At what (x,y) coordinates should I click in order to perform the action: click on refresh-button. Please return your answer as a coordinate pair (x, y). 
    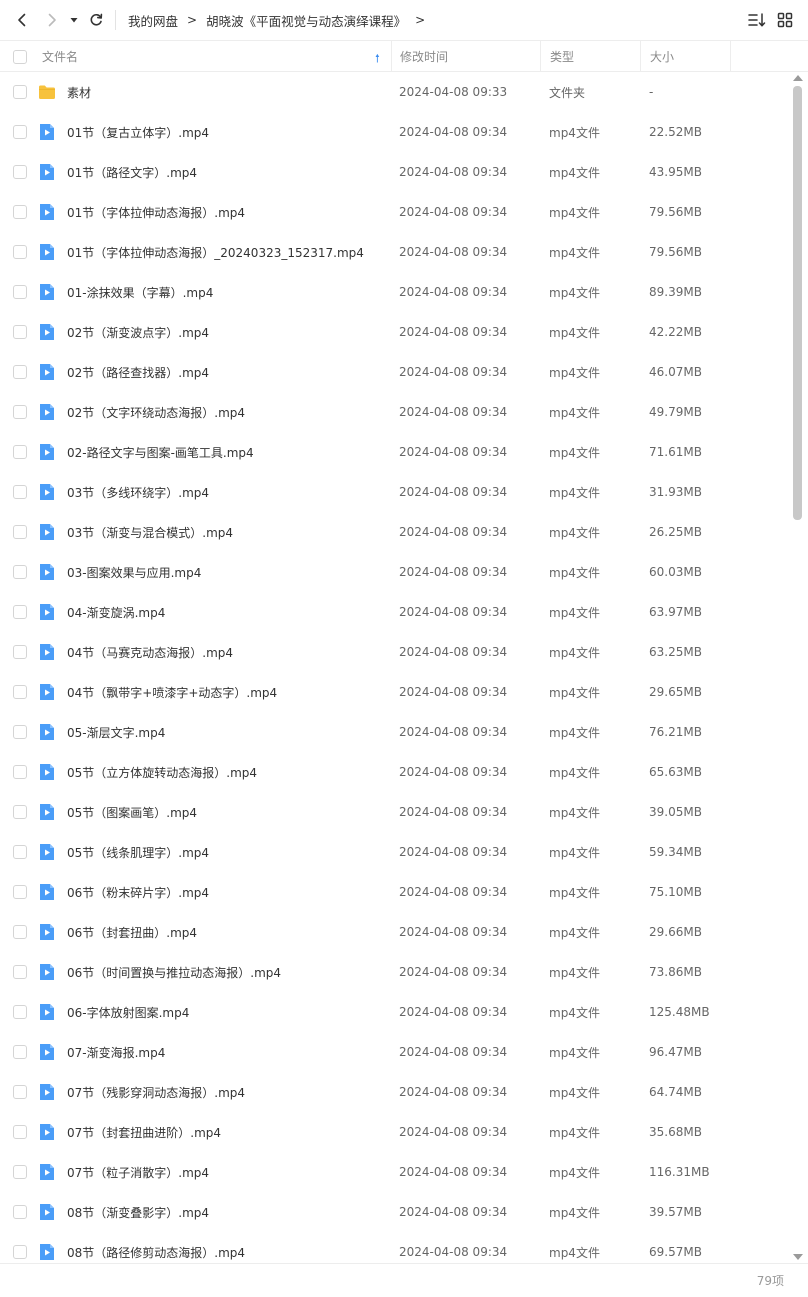
    Looking at the image, I should click on (96, 20).